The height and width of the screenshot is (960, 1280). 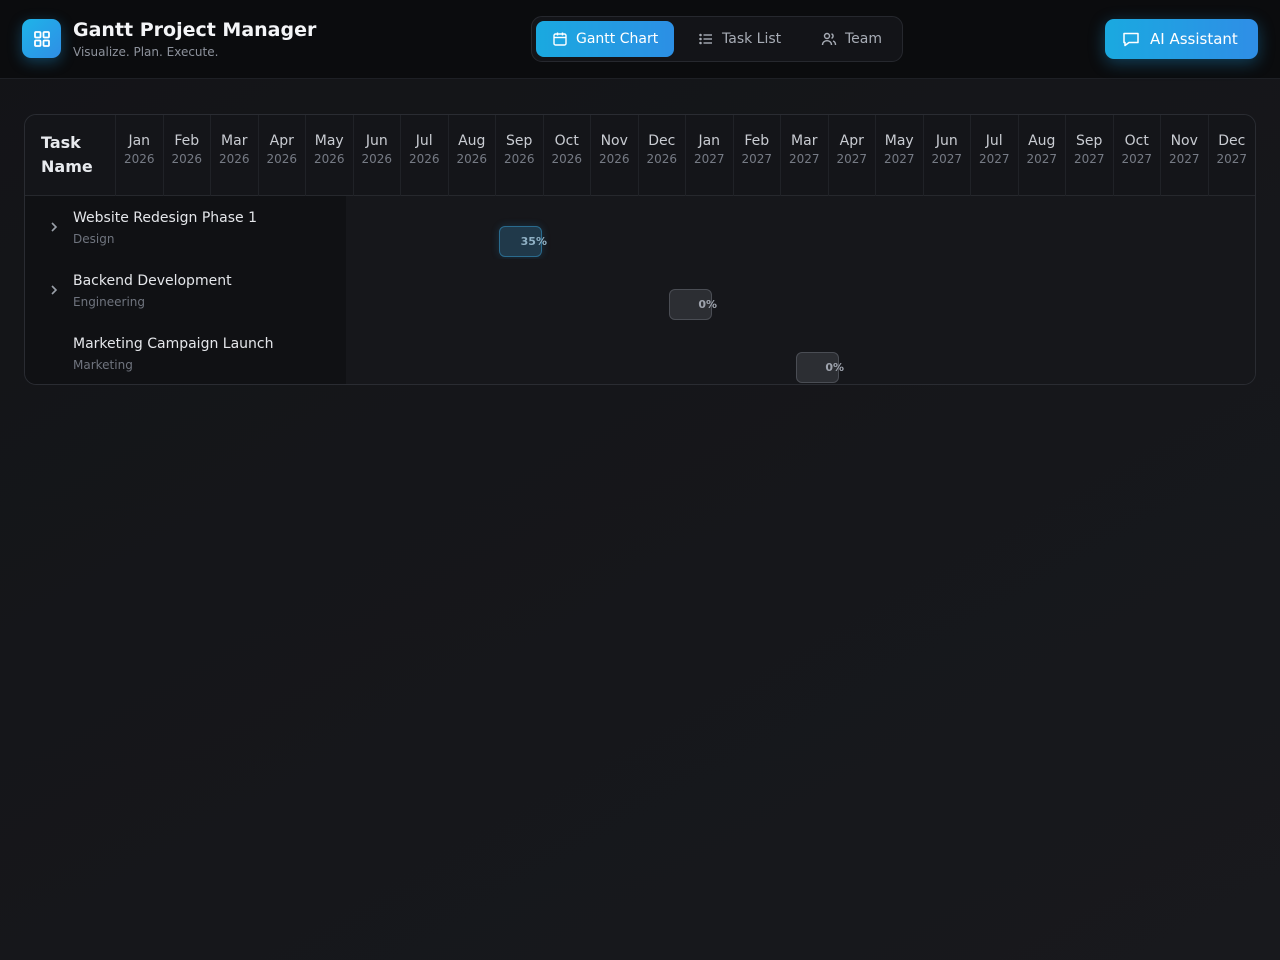 I want to click on month-column-header: Dec 2027, so click(x=1231, y=155).